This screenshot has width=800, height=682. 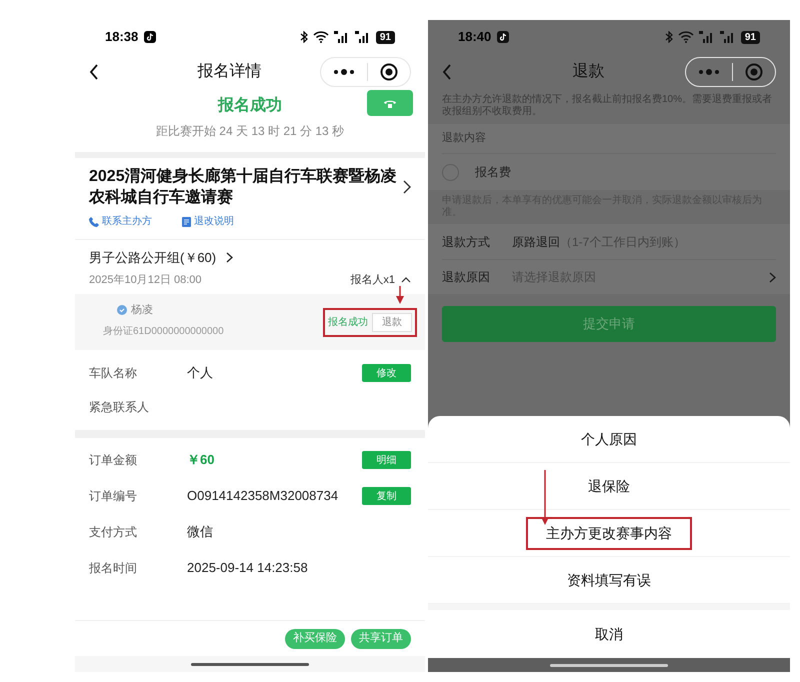 What do you see at coordinates (94, 72) in the screenshot?
I see `back-icon` at bounding box center [94, 72].